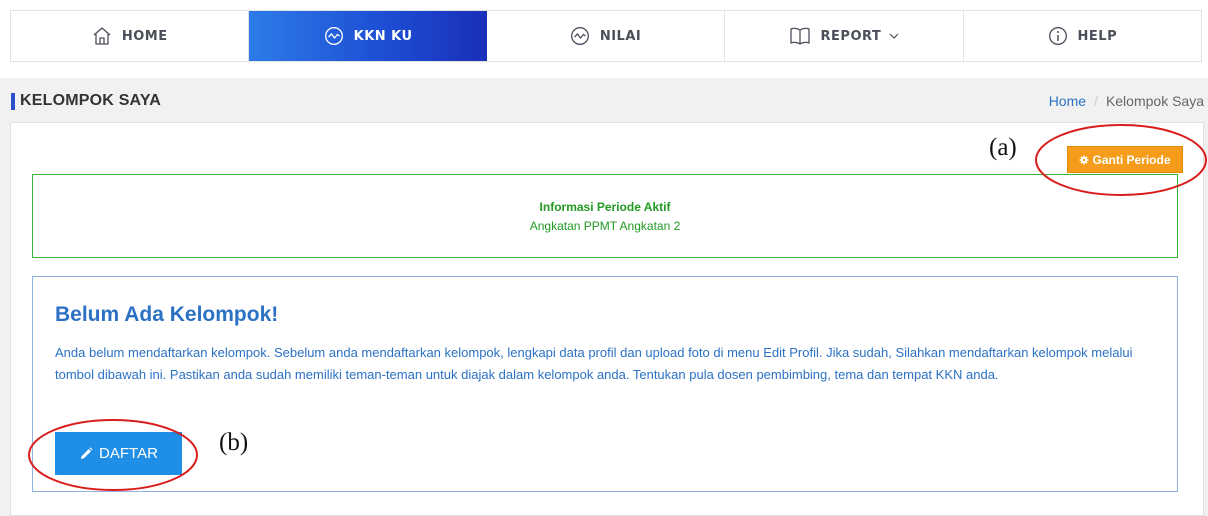 This screenshot has height=516, width=1208. What do you see at coordinates (128, 453) in the screenshot?
I see `daftar-label: DAFTAR` at bounding box center [128, 453].